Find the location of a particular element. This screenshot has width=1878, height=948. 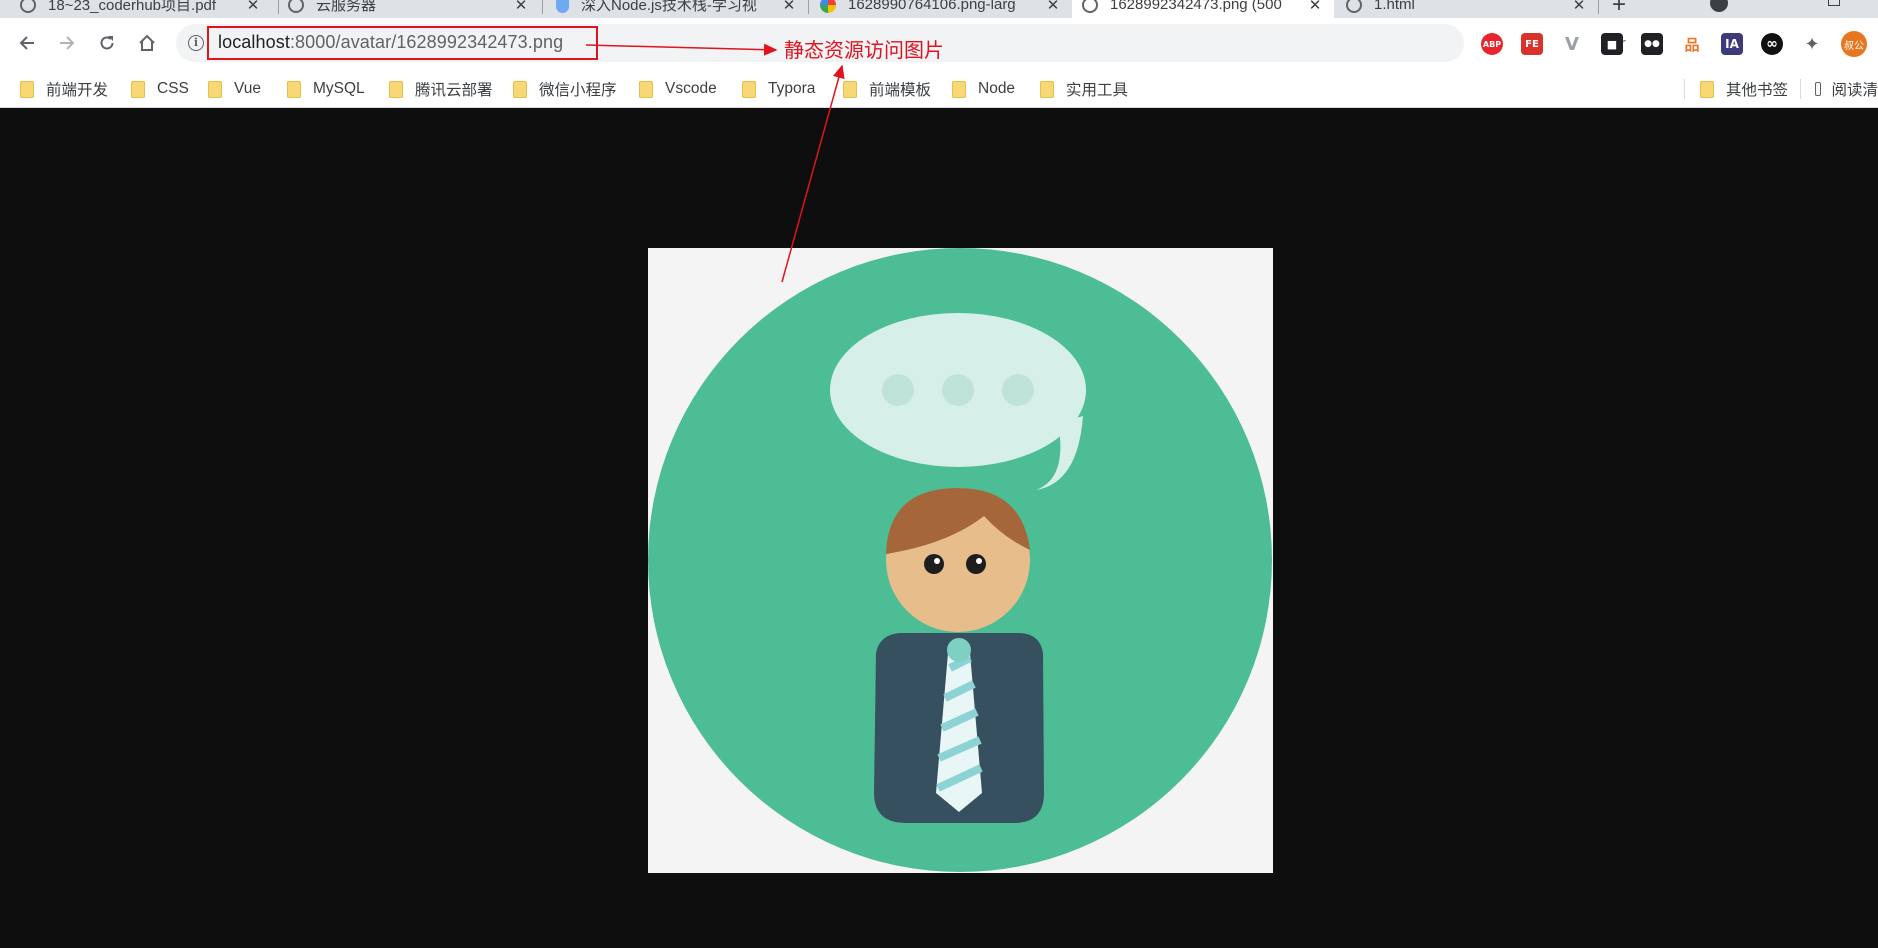

bookmark-folder: 微信小程序 is located at coordinates (565, 89).